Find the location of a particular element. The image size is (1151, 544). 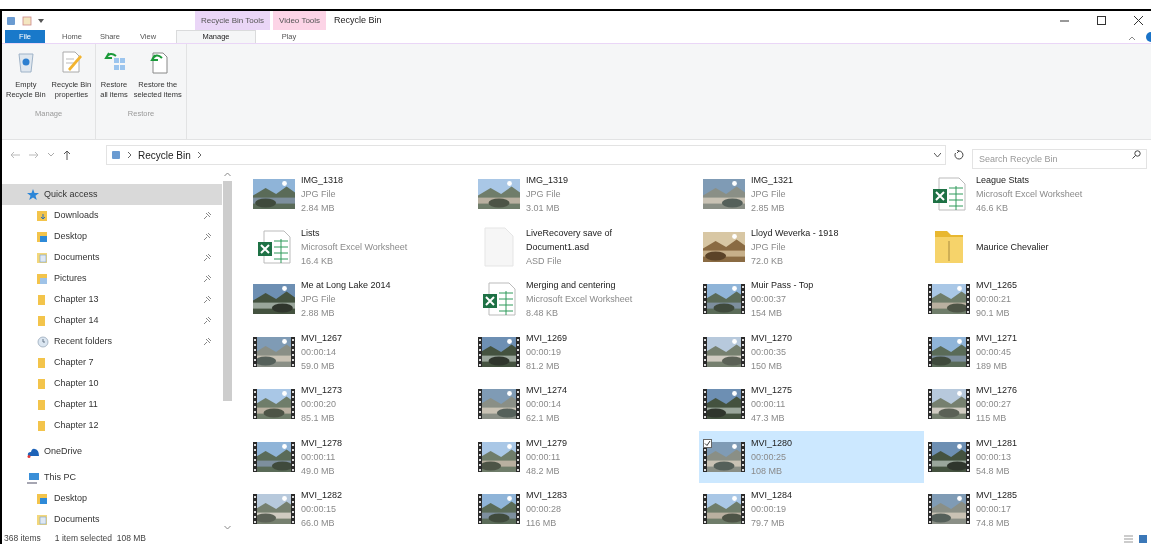

scrollbar-thumb is located at coordinates (227, 291).